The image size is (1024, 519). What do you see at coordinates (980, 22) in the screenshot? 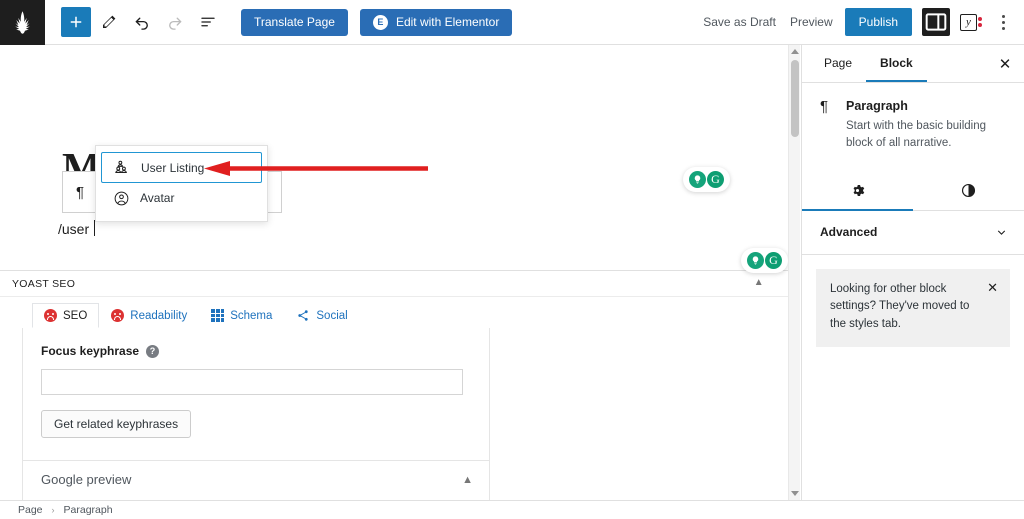
I see `yoast-status-dots-icon` at bounding box center [980, 22].